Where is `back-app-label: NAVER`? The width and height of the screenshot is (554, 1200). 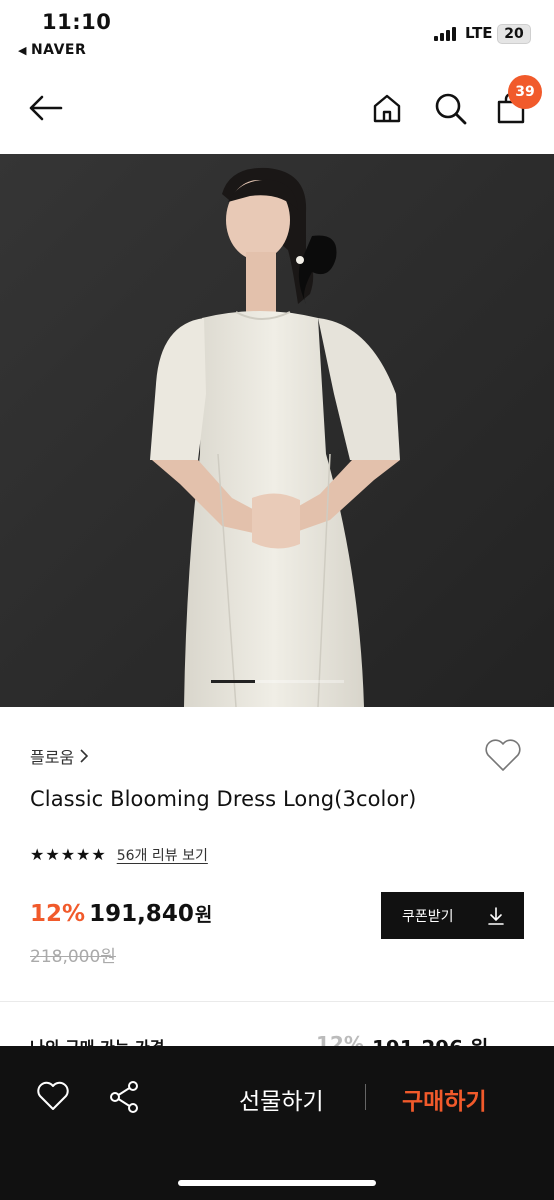 back-app-label: NAVER is located at coordinates (58, 50).